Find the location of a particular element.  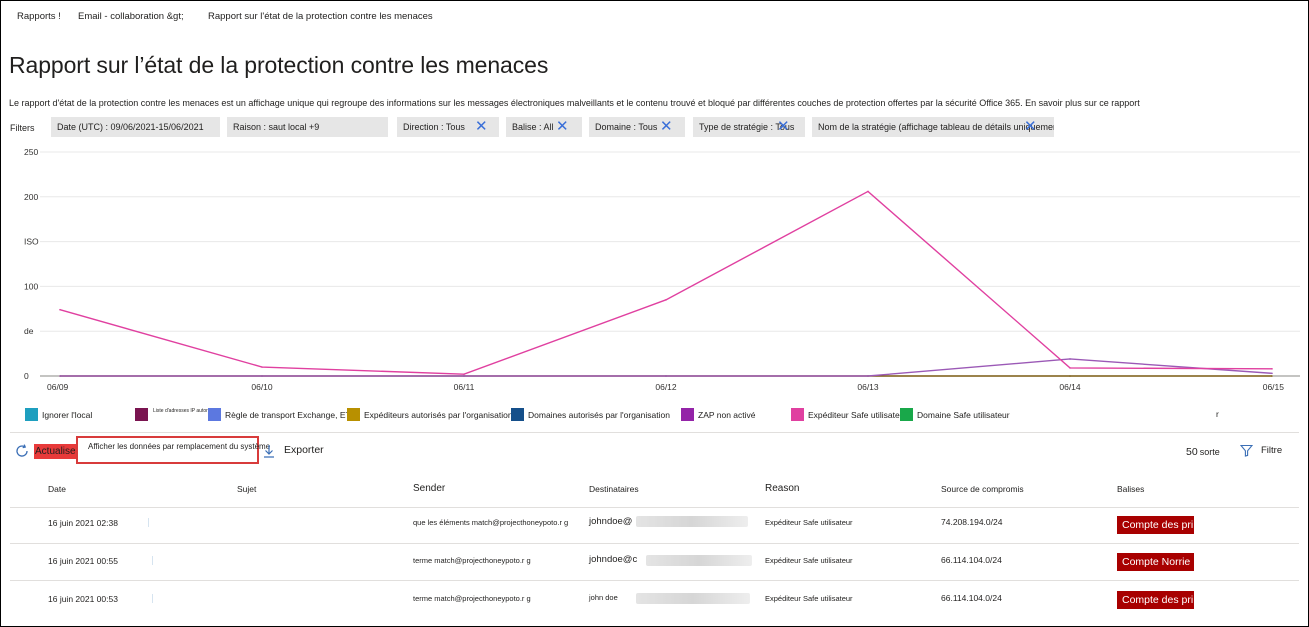

filter-date-label: Date (UTC) : 09/06/2021-15/06/2021 is located at coordinates (130, 127).